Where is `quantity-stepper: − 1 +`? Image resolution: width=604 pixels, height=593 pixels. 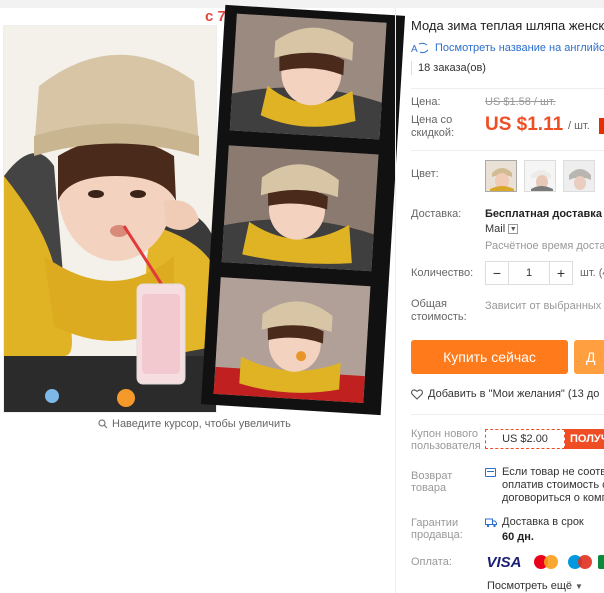
quantity-stepper: − 1 + is located at coordinates (529, 273).